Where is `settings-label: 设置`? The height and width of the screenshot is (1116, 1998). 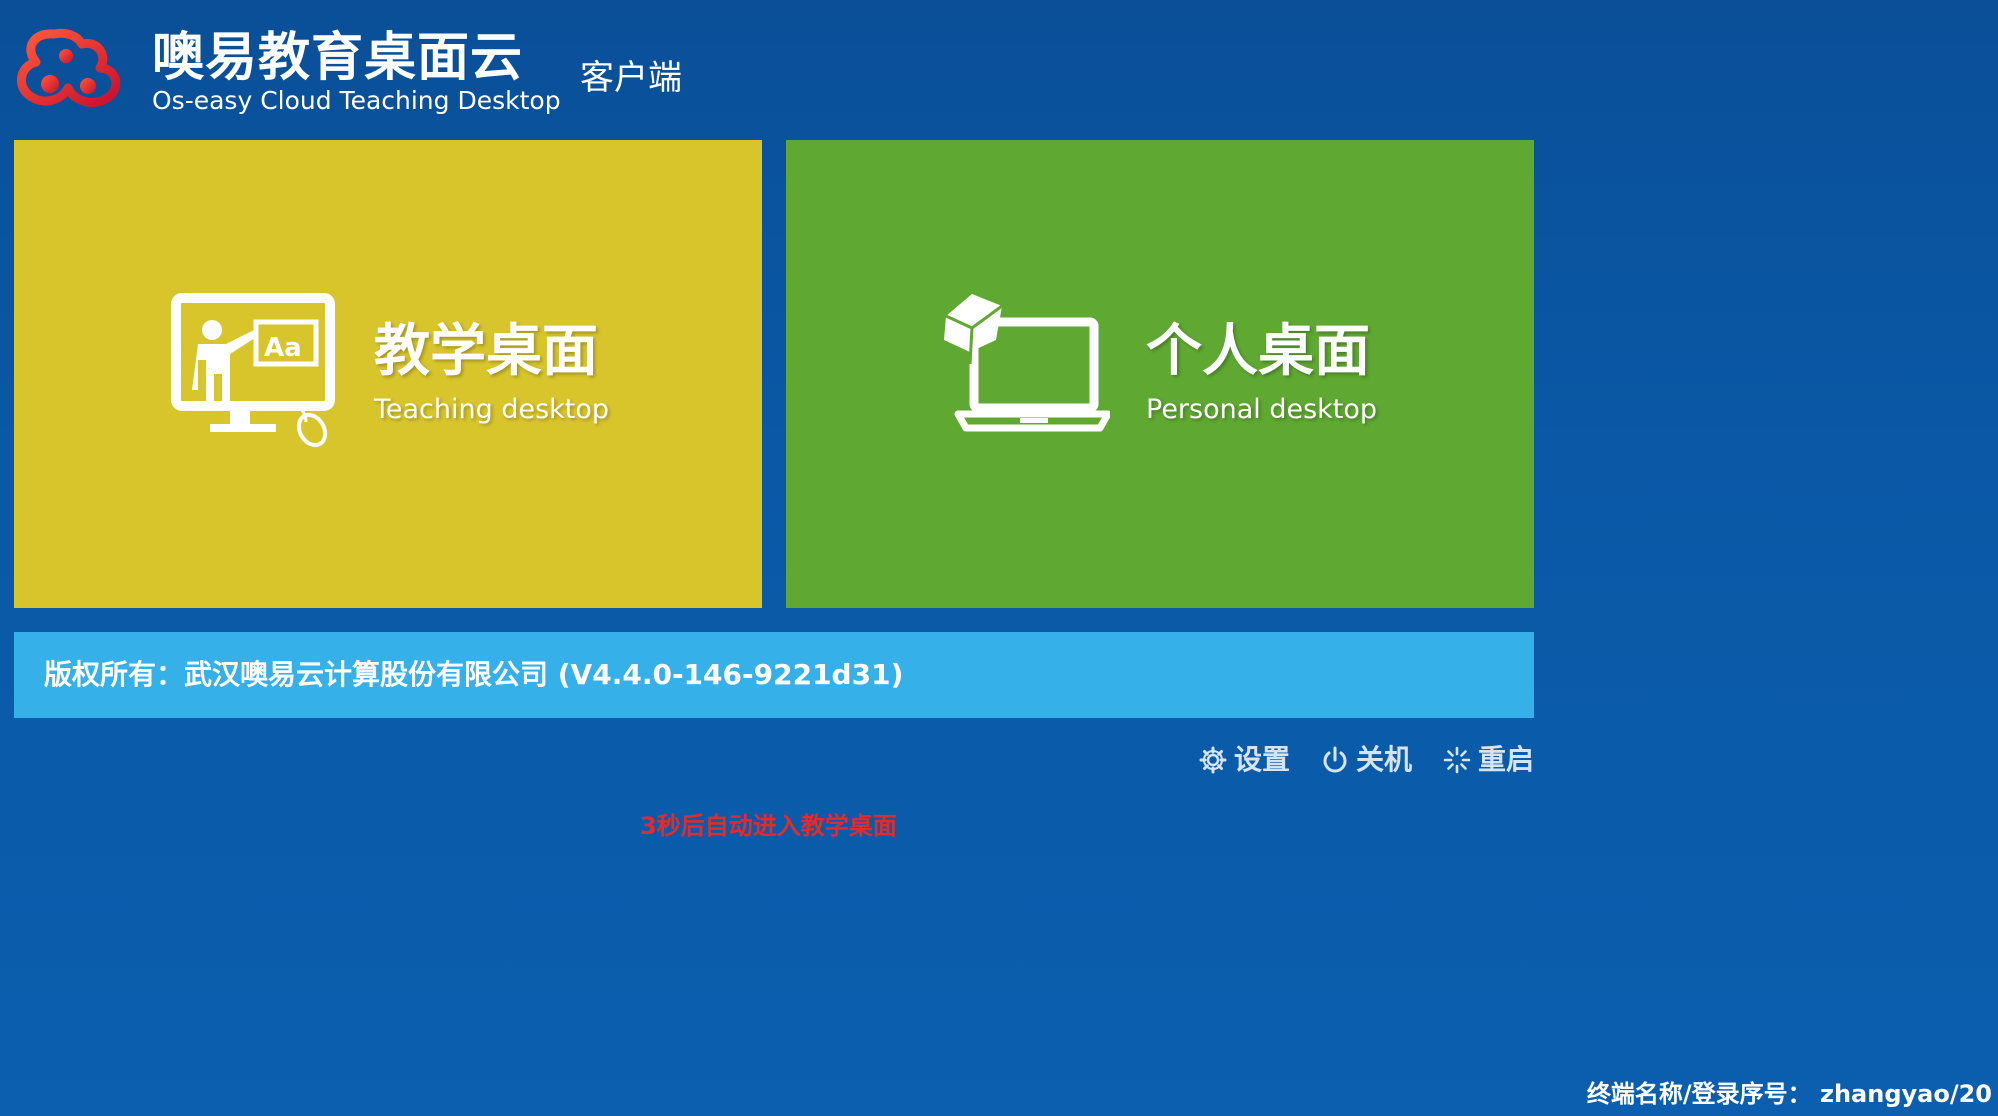
settings-label: 设置 is located at coordinates (1261, 759).